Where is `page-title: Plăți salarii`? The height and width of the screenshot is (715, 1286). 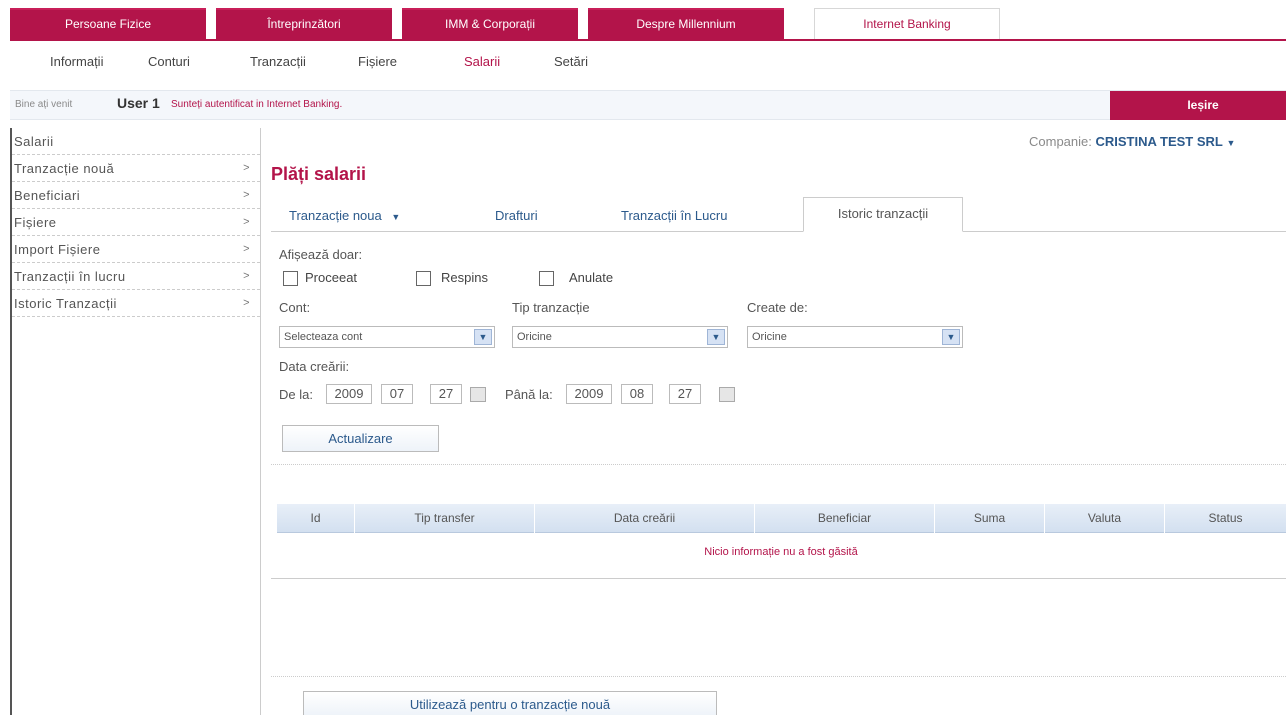
page-title: Plăți salarii is located at coordinates (319, 174).